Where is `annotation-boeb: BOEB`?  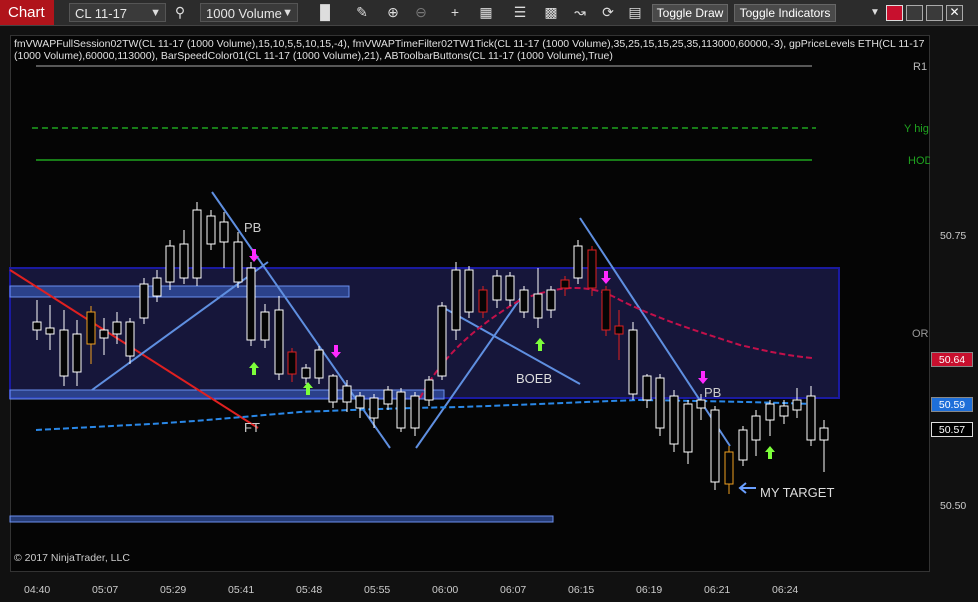
annotation-boeb: BOEB is located at coordinates (534, 378).